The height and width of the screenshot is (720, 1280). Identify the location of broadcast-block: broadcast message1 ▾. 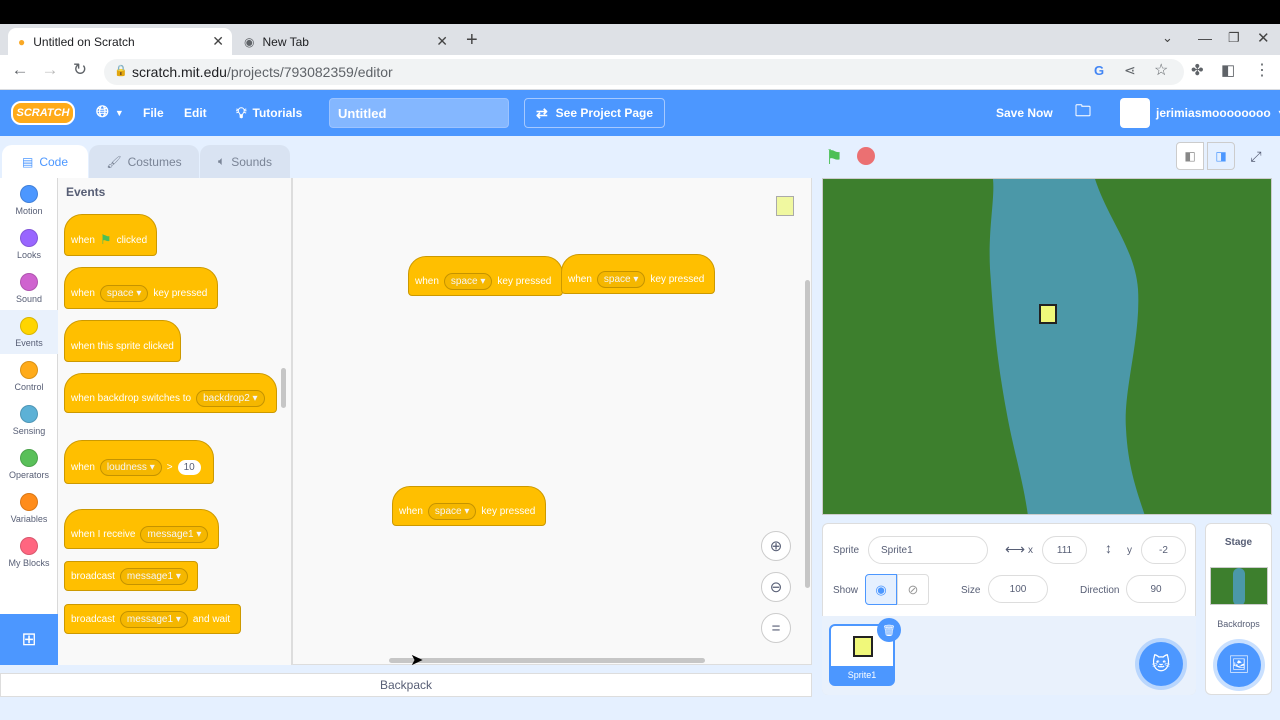
(131, 576).